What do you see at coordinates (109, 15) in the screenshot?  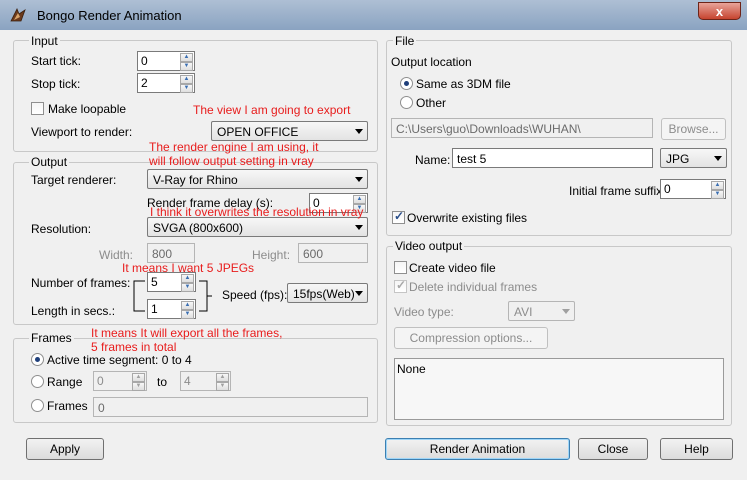 I see `window-title: Bongo Render Animation` at bounding box center [109, 15].